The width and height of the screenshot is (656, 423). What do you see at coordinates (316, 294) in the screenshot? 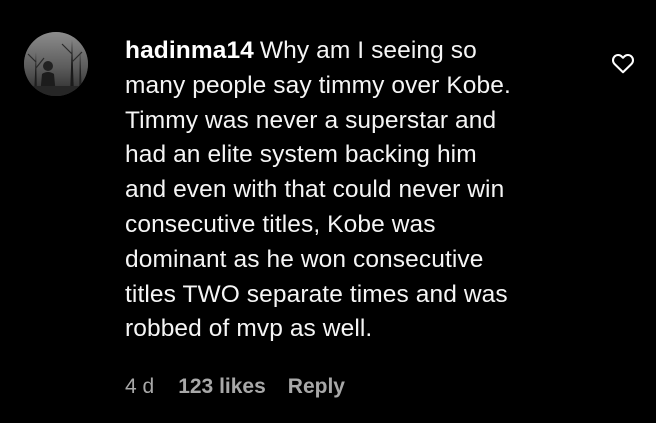
I see `comment-text-line: titles TWO separate times and was` at bounding box center [316, 294].